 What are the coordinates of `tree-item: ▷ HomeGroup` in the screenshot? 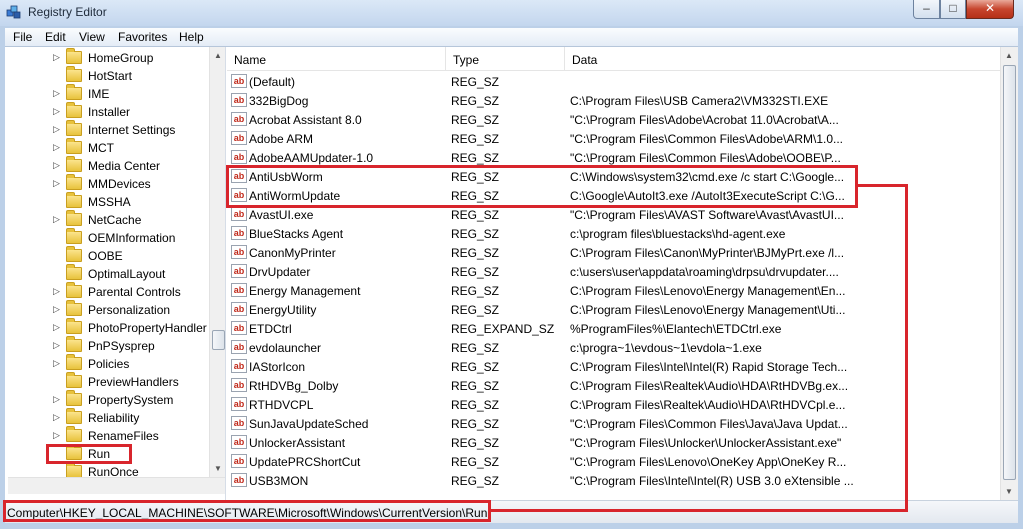 It's located at (108, 57).